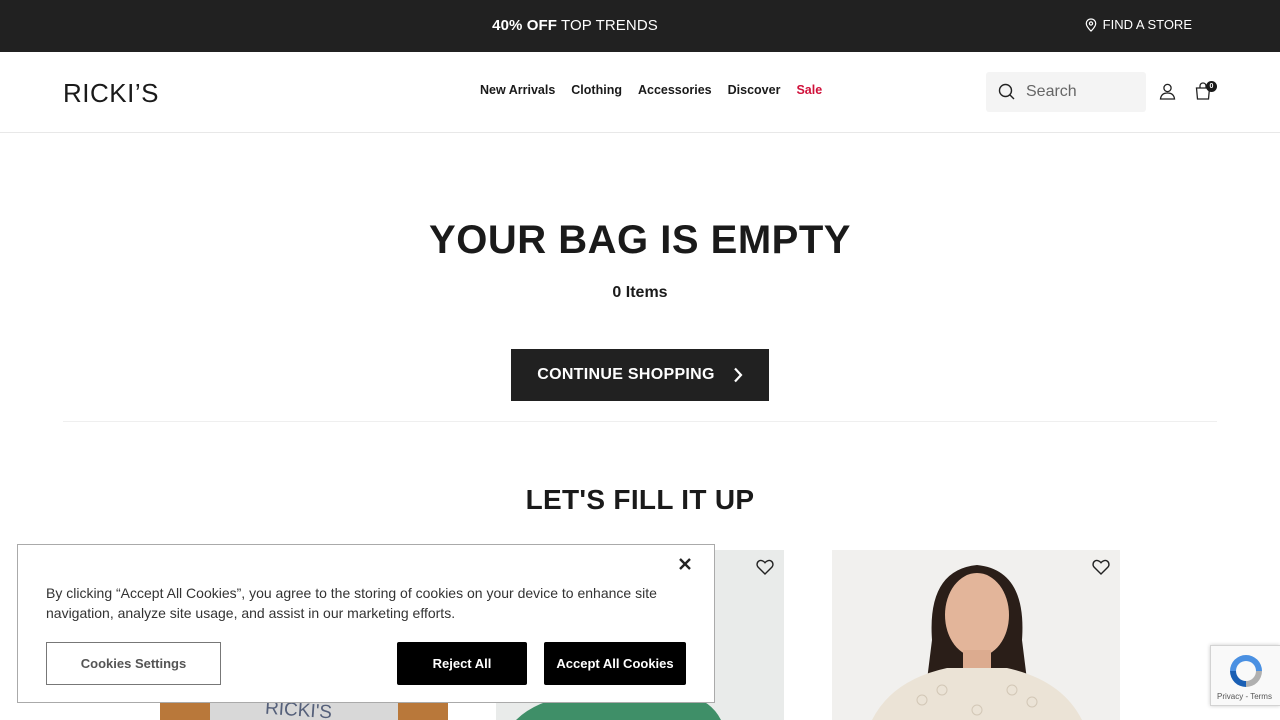  I want to click on reject-all-button: Reject All, so click(462, 663).